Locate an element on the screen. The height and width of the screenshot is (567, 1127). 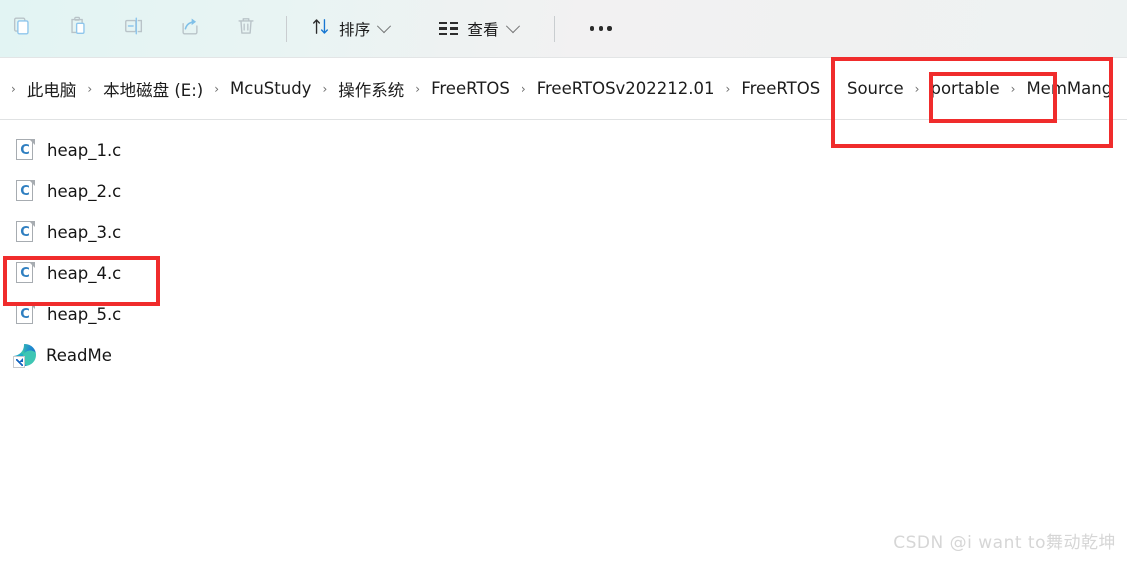
breadcrumb-bottom-border is located at coordinates (563, 119).